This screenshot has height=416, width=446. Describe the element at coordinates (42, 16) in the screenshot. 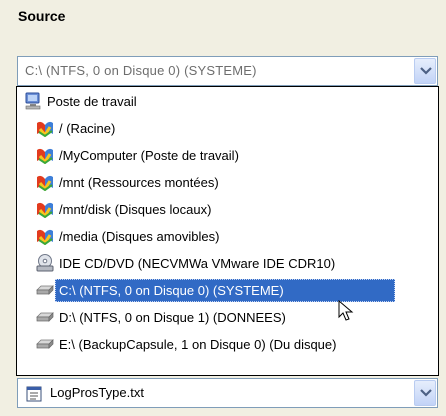

I see `source-title: Source` at that location.